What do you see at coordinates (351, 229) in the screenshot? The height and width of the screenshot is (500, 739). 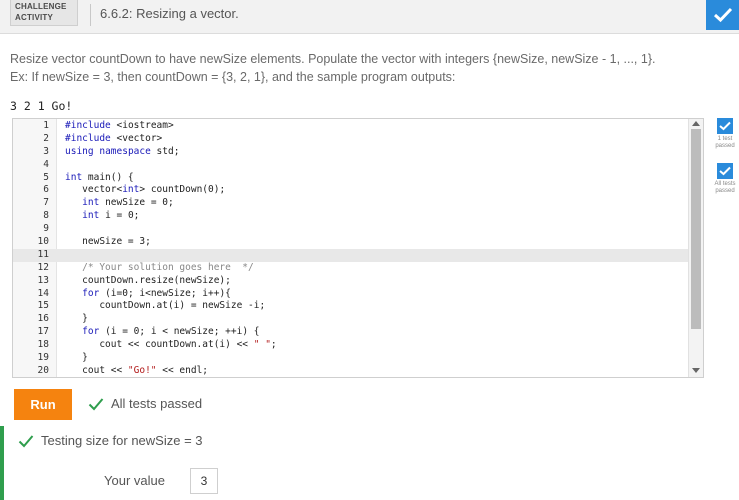 I see `code-line: 9` at bounding box center [351, 229].